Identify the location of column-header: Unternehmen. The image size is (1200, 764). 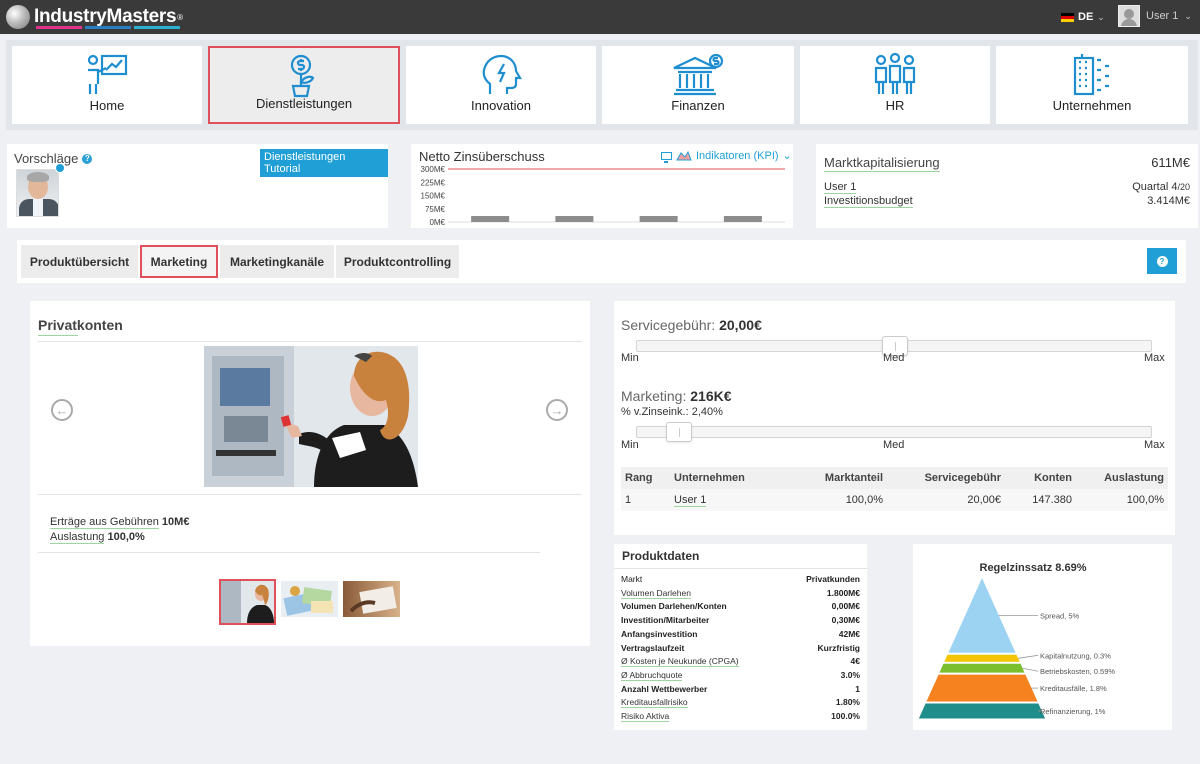
(728, 478).